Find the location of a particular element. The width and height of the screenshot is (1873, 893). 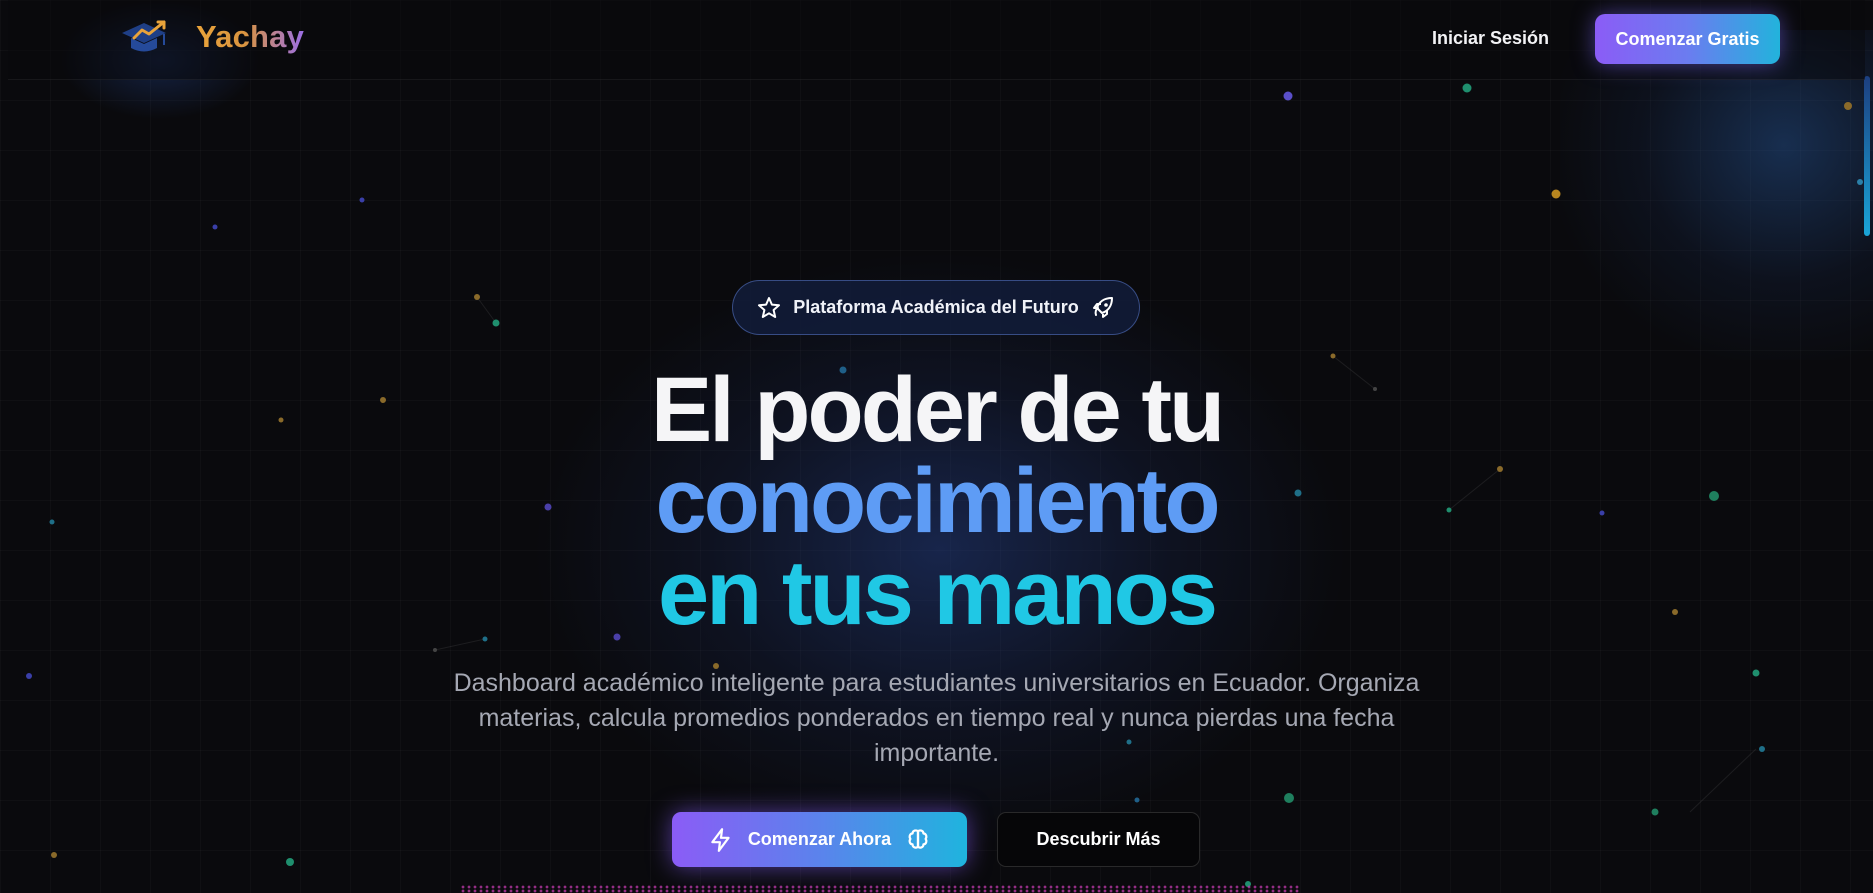

hero-title-line-3: en tus manos is located at coordinates (937, 593).